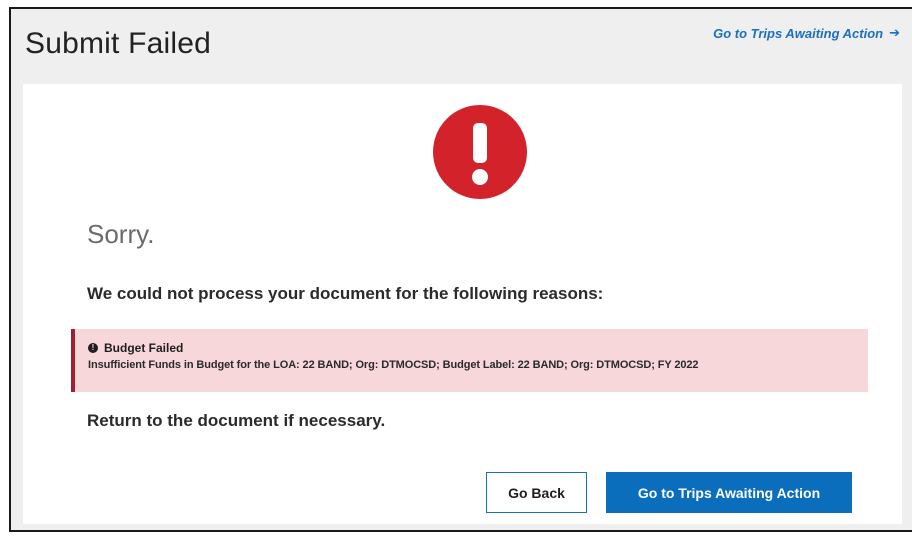 The height and width of the screenshot is (537, 912). What do you see at coordinates (93, 348) in the screenshot?
I see `exclamation-icon: !` at bounding box center [93, 348].